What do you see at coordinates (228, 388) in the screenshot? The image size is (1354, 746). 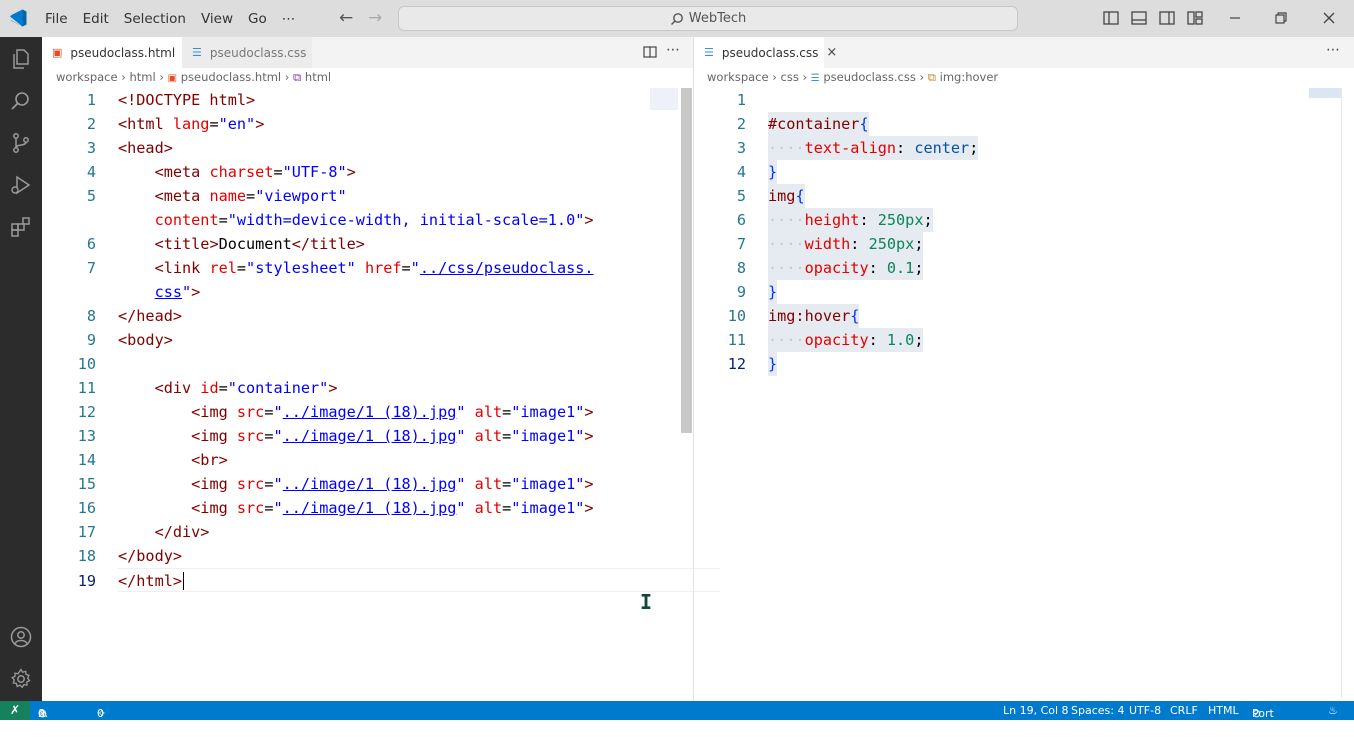 I see `code-text: <div id="container">` at bounding box center [228, 388].